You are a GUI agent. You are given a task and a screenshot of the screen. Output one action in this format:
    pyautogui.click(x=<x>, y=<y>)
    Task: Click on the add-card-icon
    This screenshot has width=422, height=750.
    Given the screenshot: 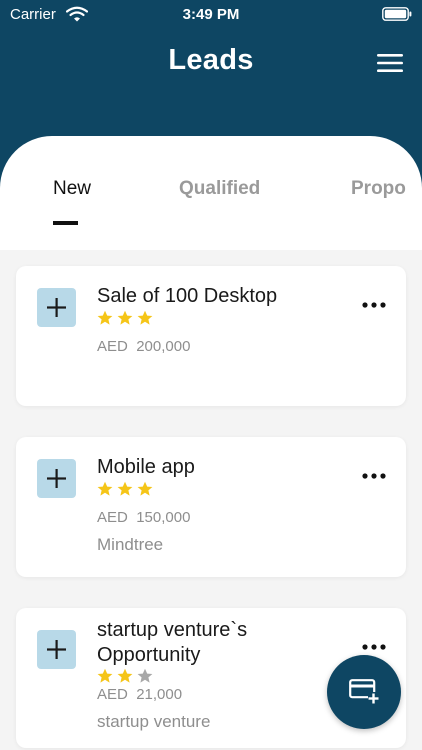 What is the action you would take?
    pyautogui.click(x=364, y=692)
    